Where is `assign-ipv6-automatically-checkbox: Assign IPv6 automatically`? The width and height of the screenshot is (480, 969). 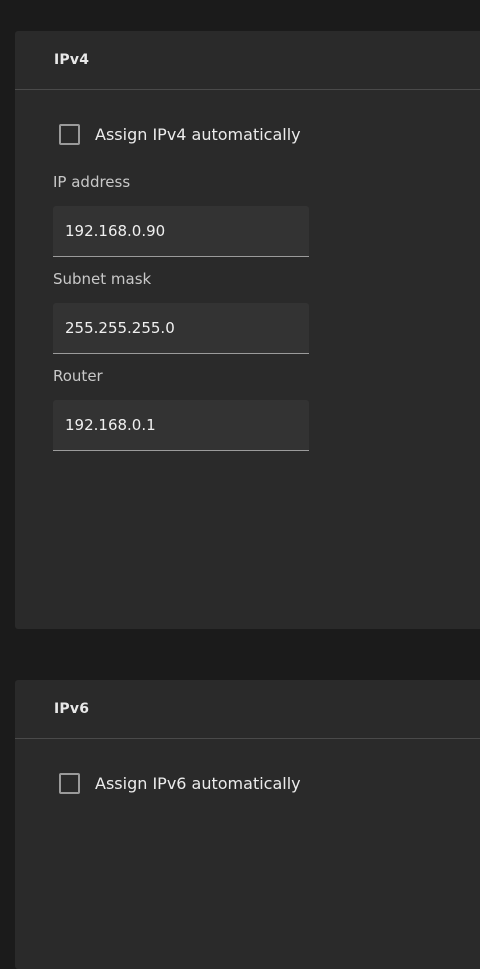
assign-ipv6-automatically-checkbox: Assign IPv6 automatically is located at coordinates (266, 783).